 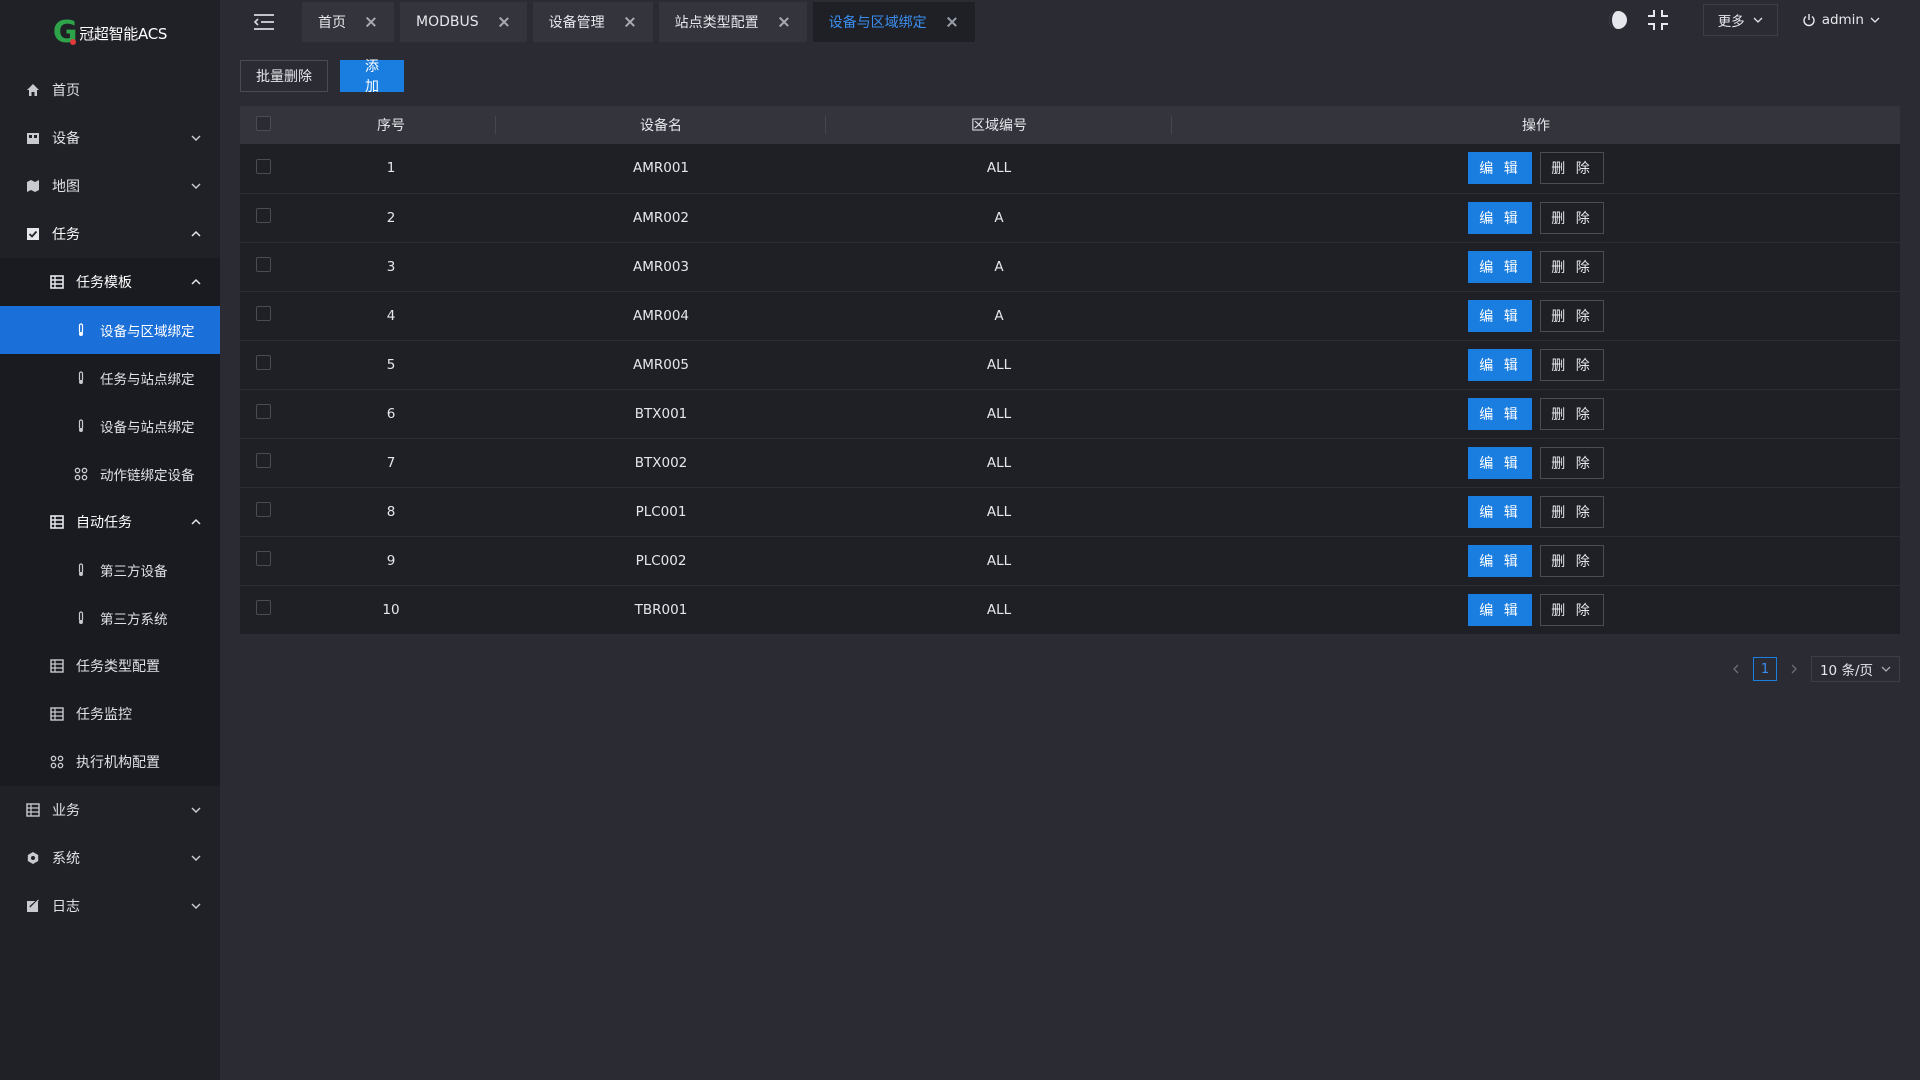 What do you see at coordinates (110, 330) in the screenshot?
I see `sidebar-item-device-area-binding: 设备与区域绑定` at bounding box center [110, 330].